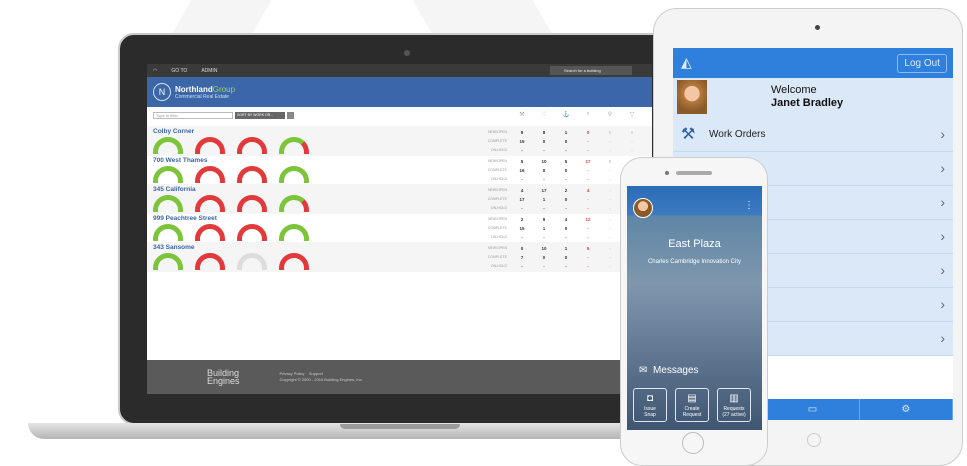  What do you see at coordinates (544, 141) in the screenshot?
I see `stat-column: 80-` at bounding box center [544, 141].